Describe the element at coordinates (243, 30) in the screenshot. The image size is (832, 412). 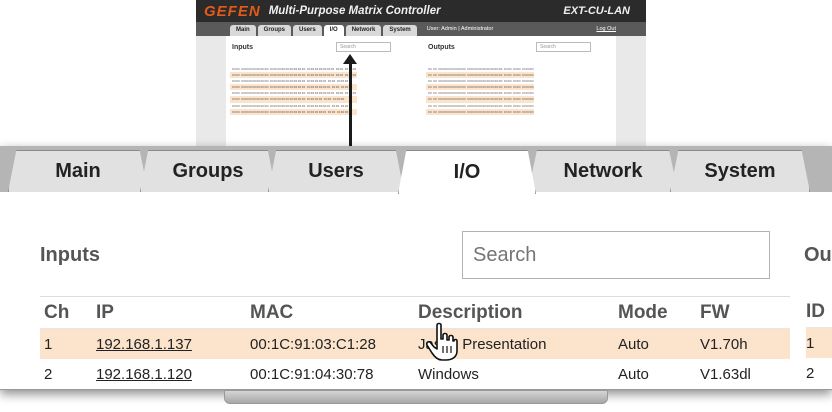
I see `mini-tab-main: Main` at that location.